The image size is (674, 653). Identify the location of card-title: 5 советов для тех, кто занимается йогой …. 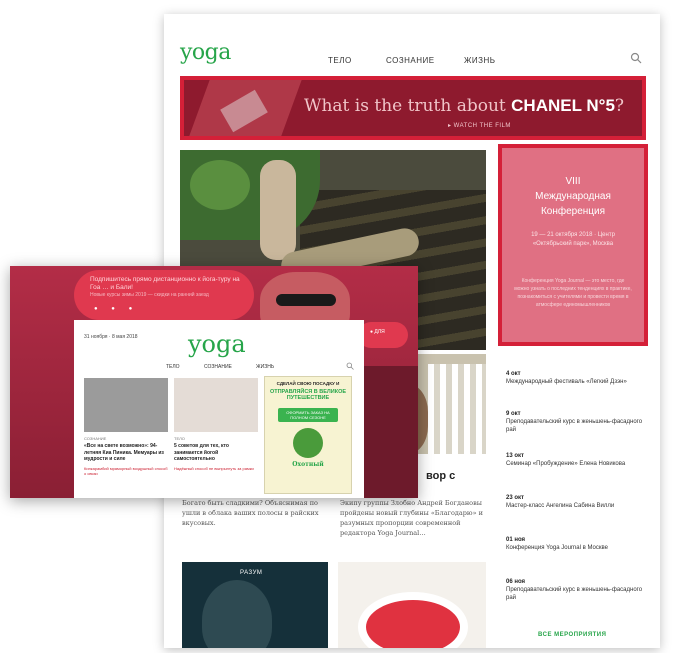
(216, 453).